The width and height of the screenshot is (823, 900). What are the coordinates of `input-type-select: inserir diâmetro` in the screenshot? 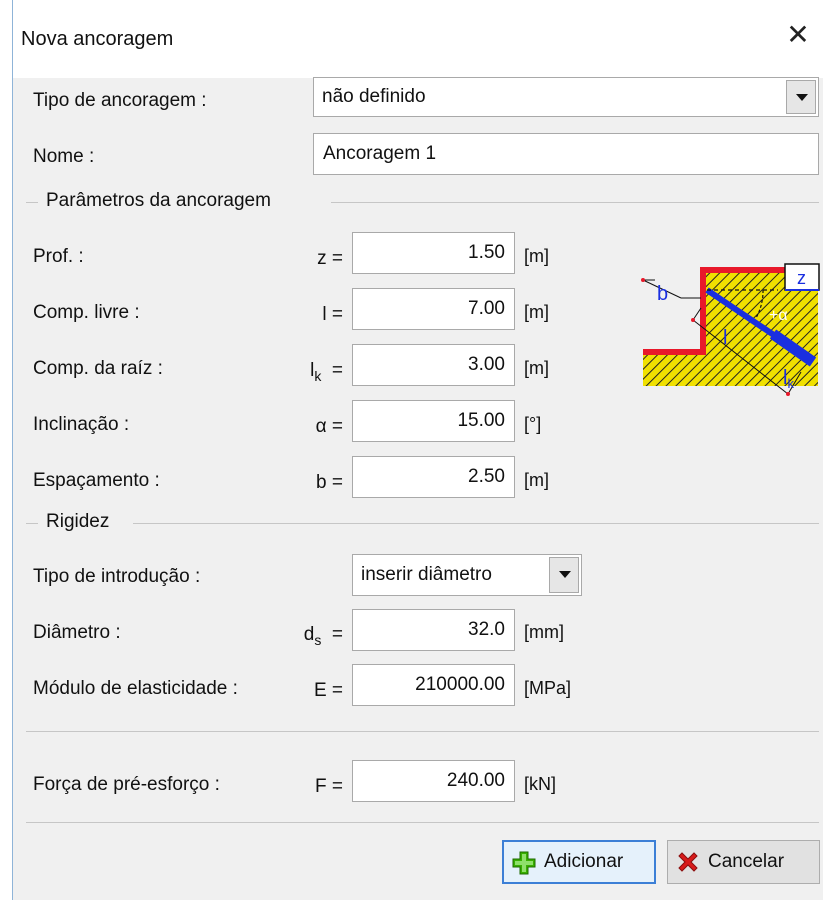 It's located at (467, 575).